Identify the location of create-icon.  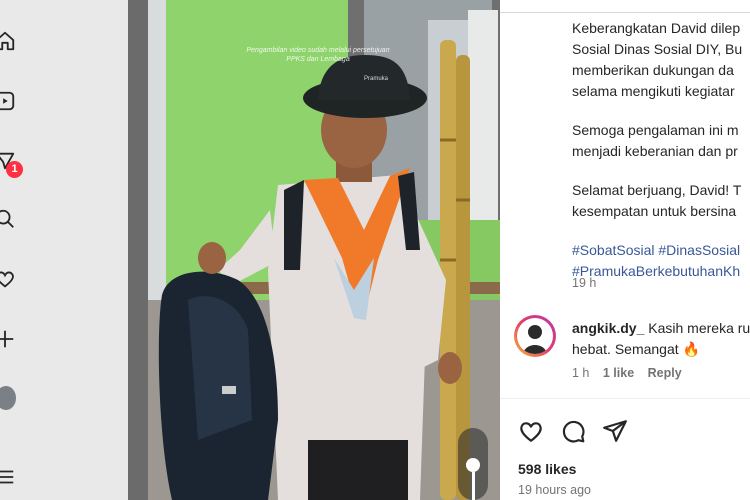
(8, 339).